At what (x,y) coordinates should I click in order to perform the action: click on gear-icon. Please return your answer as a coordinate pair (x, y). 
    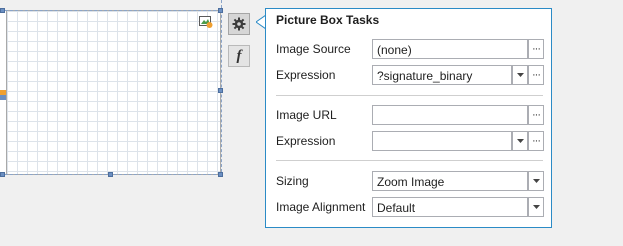
    Looking at the image, I should click on (239, 24).